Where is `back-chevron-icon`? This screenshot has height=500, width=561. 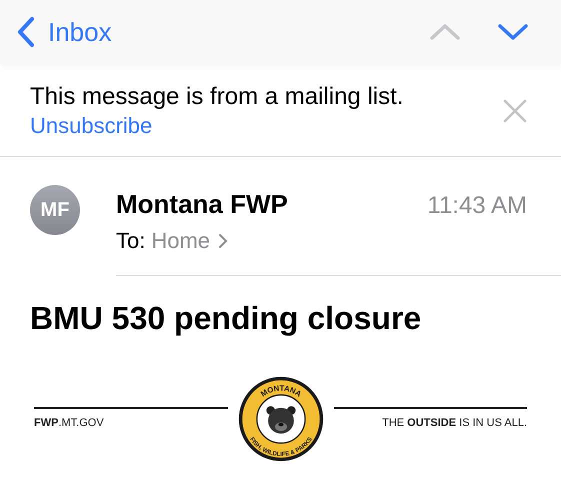 back-chevron-icon is located at coordinates (26, 32).